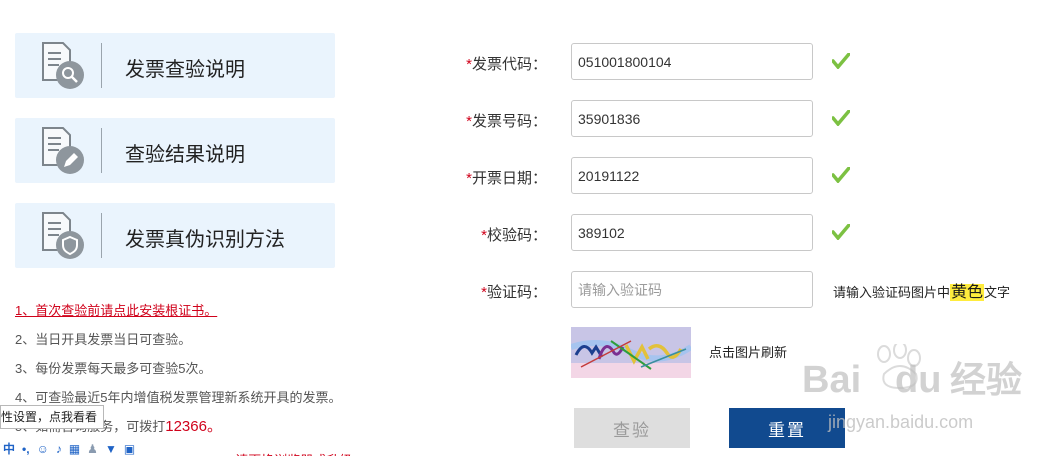 The height and width of the screenshot is (456, 1048). I want to click on note-item: 2、当日开具发票当日可查验。, so click(103, 339).